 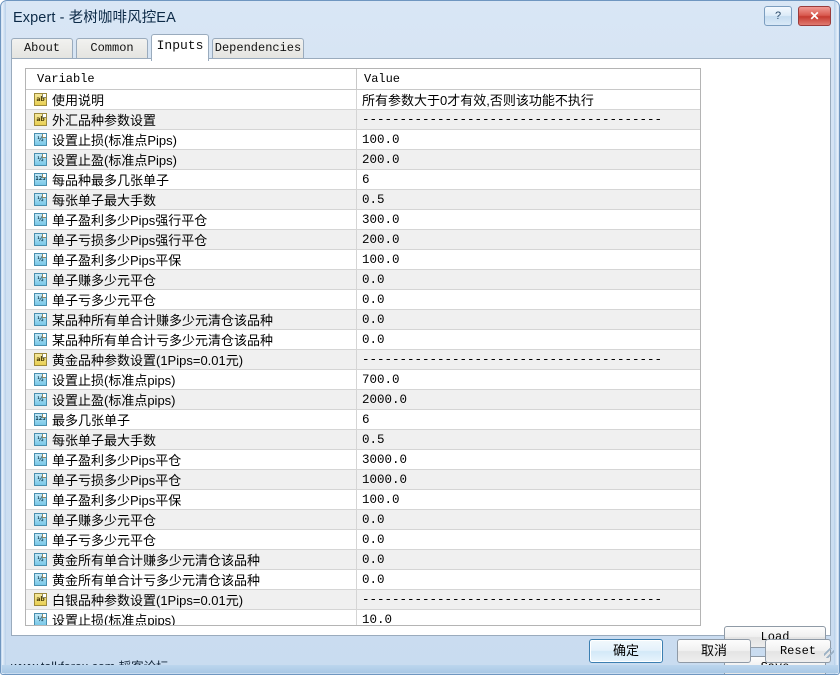 I want to click on double-type-icon: ½, so click(x=40, y=339).